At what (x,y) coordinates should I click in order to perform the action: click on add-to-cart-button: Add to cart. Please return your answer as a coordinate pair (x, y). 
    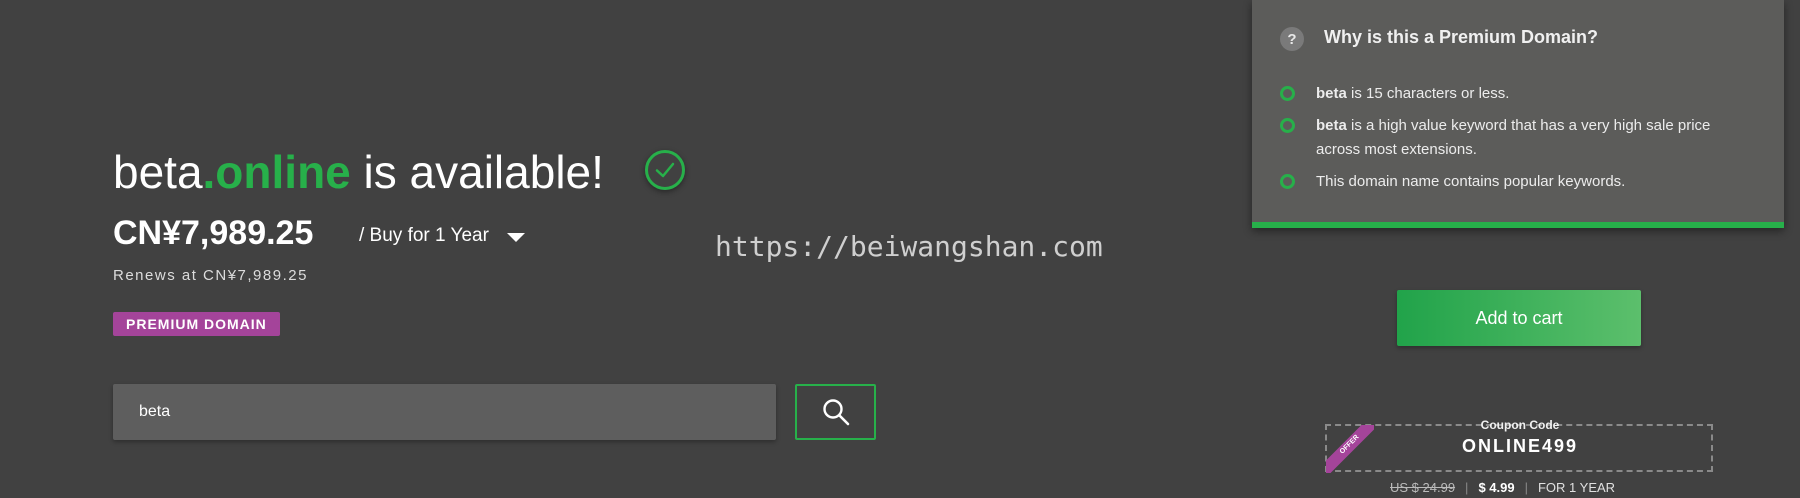
    Looking at the image, I should click on (1519, 318).